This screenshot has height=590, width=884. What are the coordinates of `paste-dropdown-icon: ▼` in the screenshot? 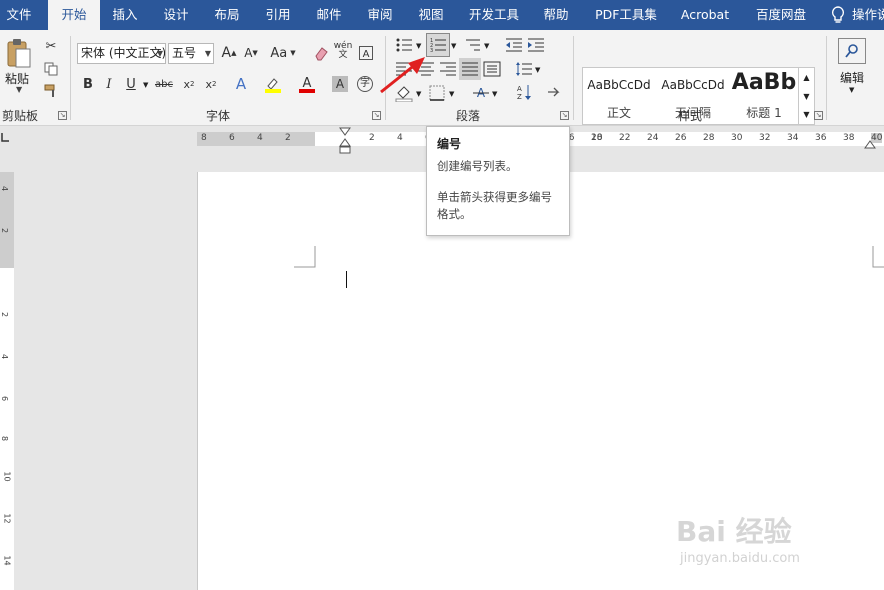 It's located at (19, 89).